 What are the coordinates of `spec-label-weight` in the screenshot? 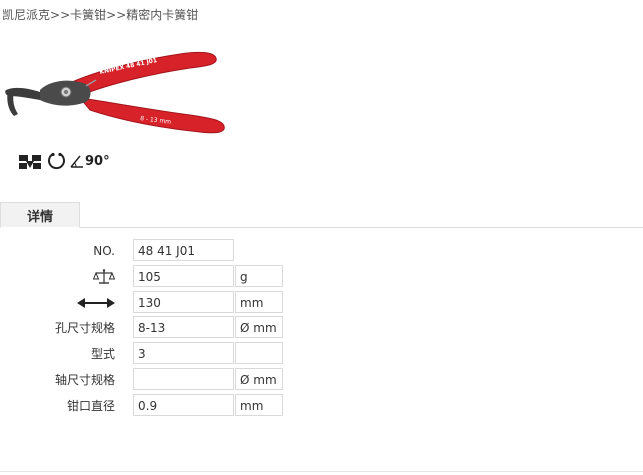 It's located at (57, 277).